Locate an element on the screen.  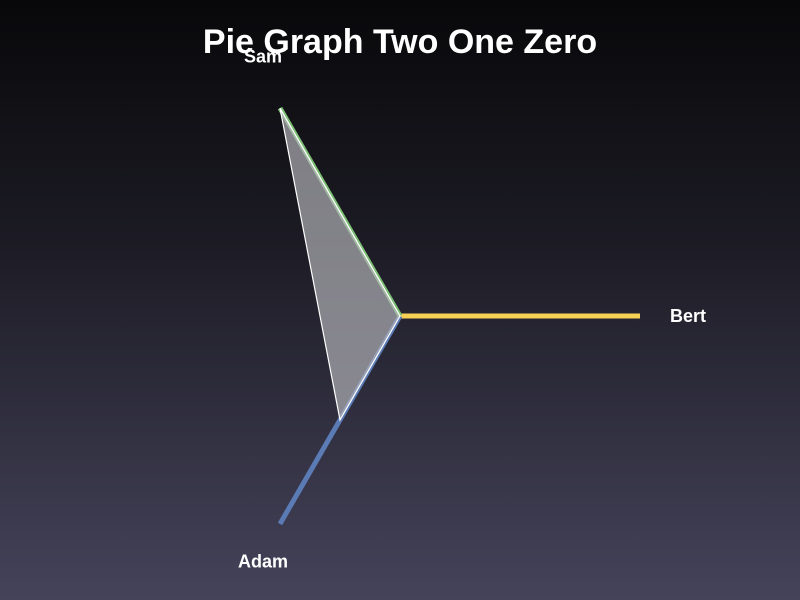
series-polygon is located at coordinates (340, 264).